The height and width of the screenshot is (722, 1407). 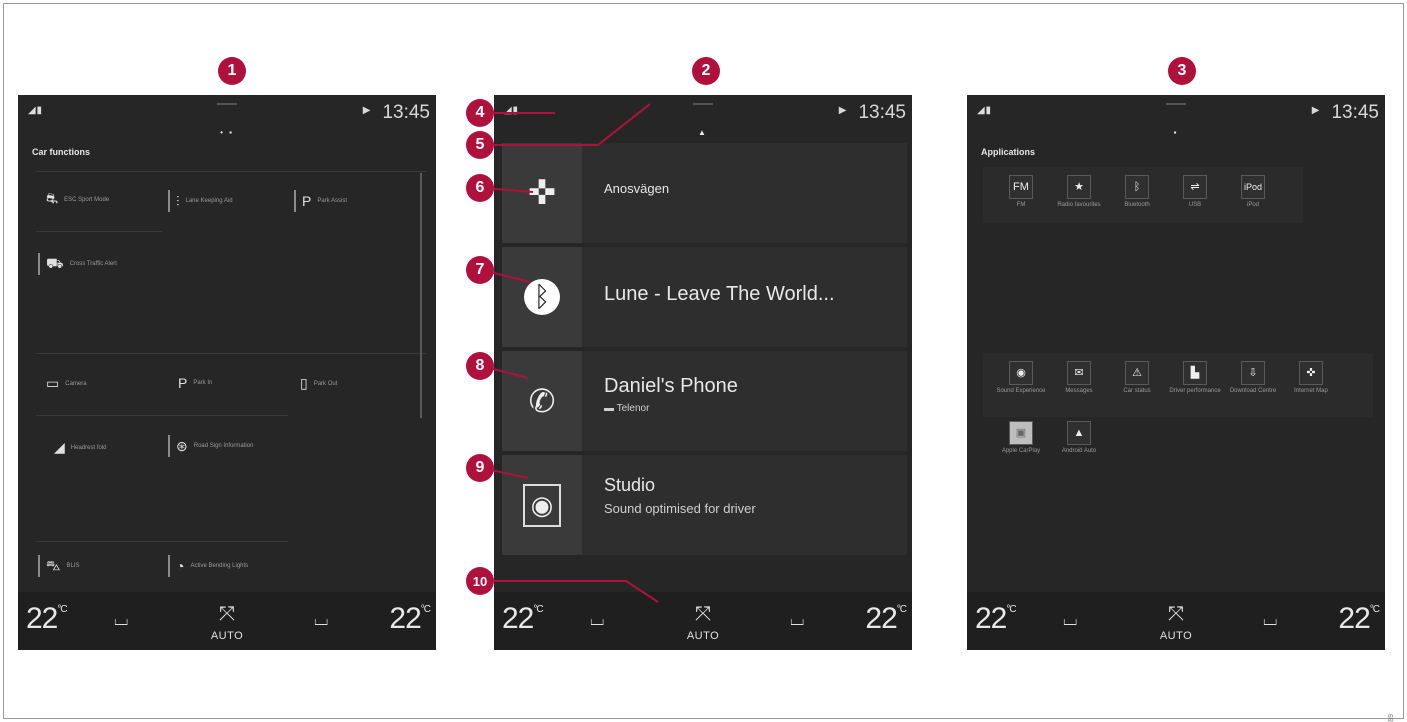 What do you see at coordinates (480, 468) in the screenshot?
I see `marker-9: 9` at bounding box center [480, 468].